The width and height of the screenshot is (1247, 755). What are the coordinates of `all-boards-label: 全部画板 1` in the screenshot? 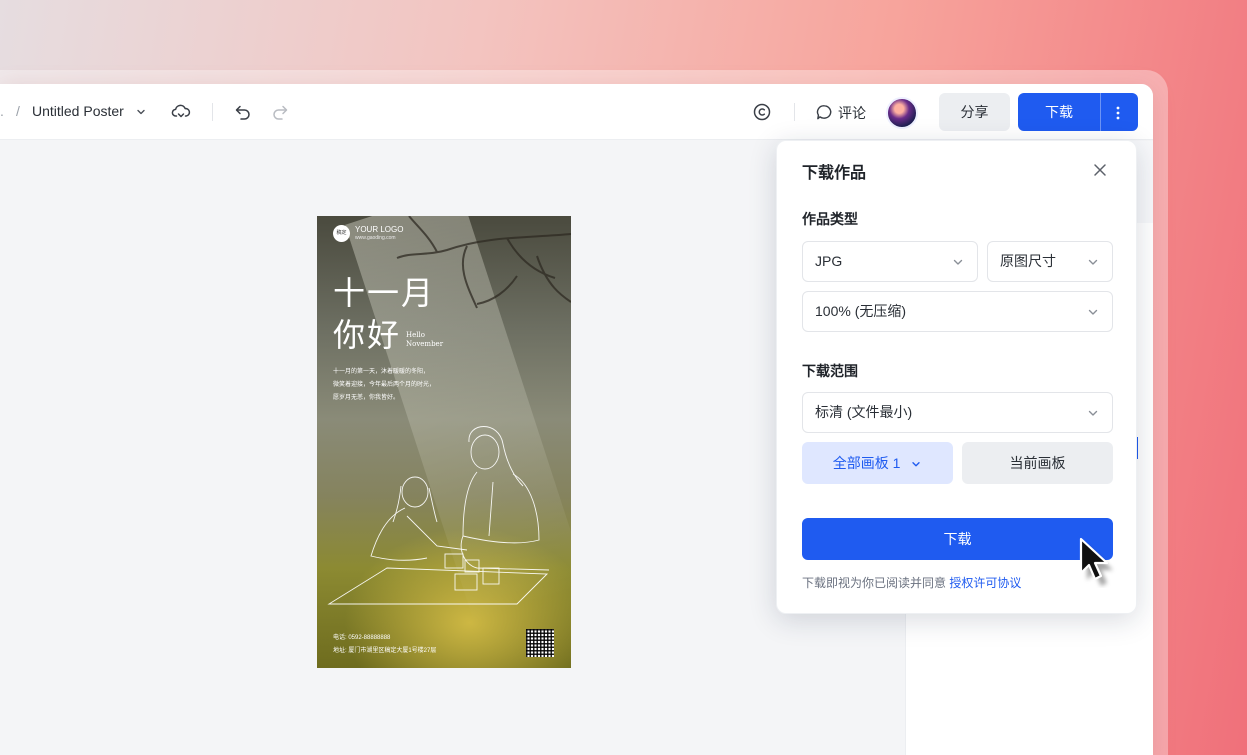 It's located at (866, 463).